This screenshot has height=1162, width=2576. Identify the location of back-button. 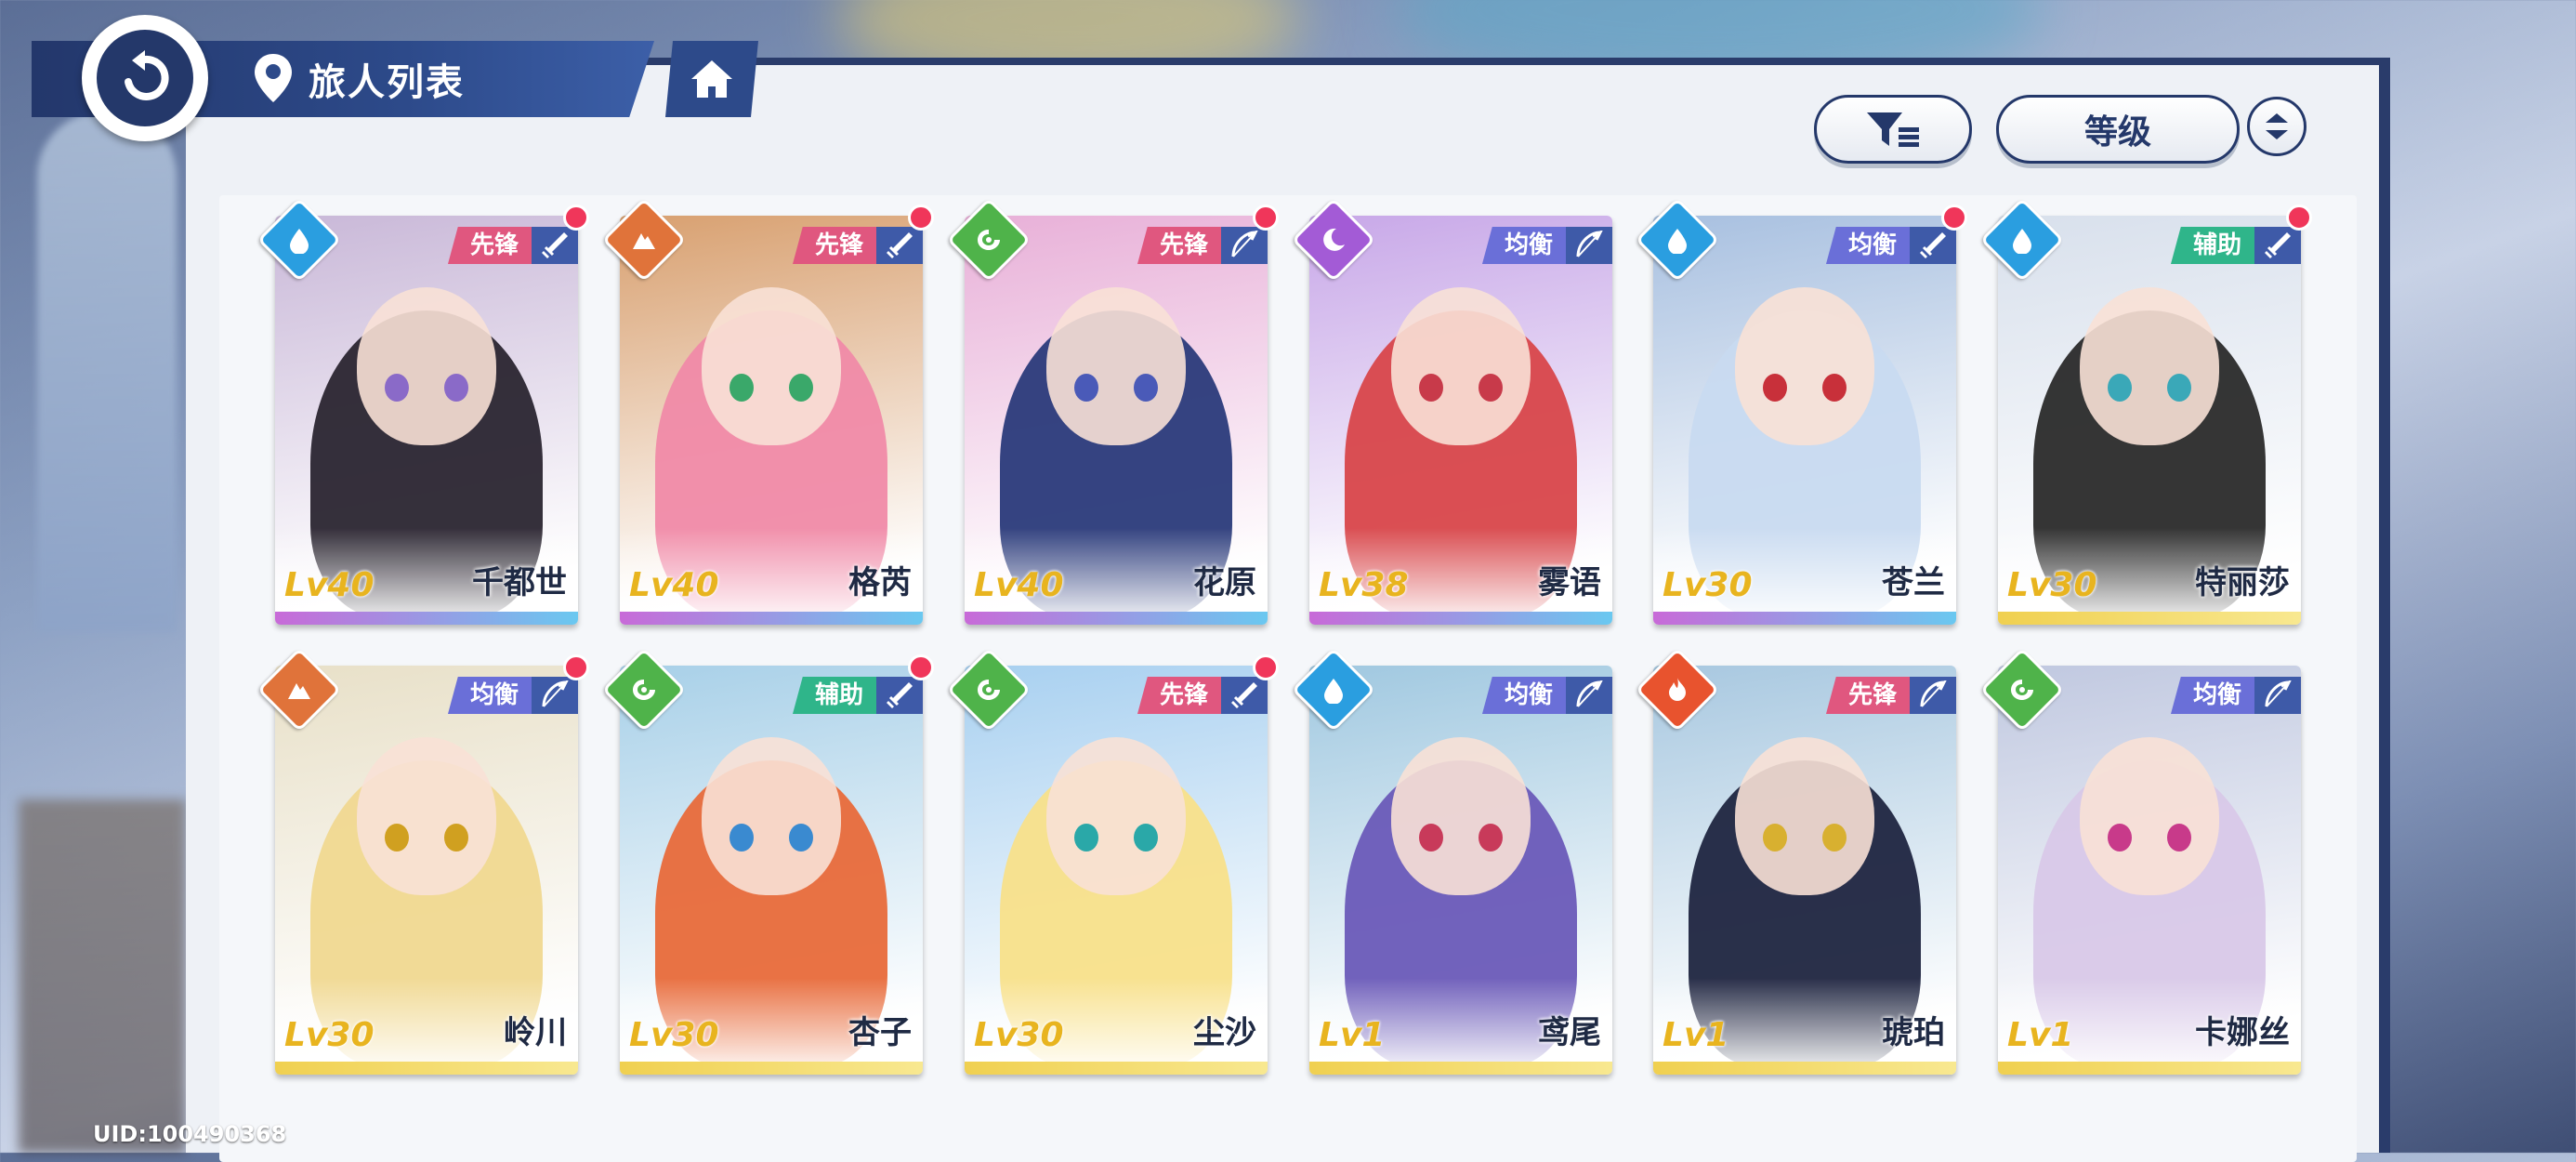
(145, 78).